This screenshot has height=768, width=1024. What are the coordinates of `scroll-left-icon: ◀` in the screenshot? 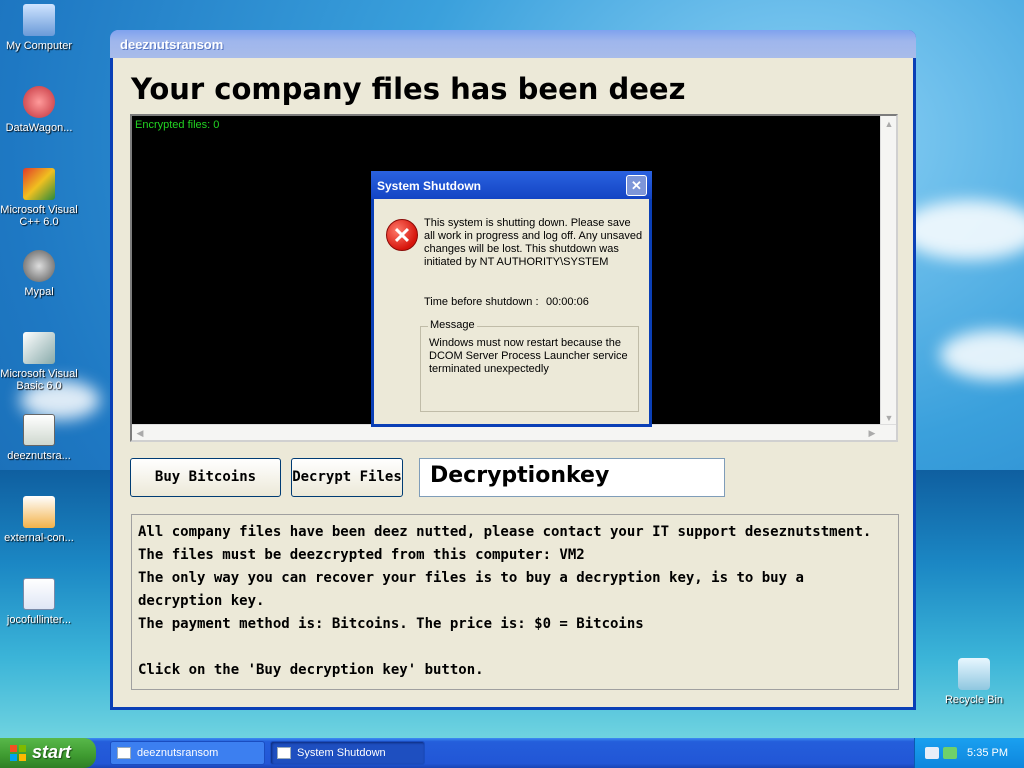 It's located at (140, 433).